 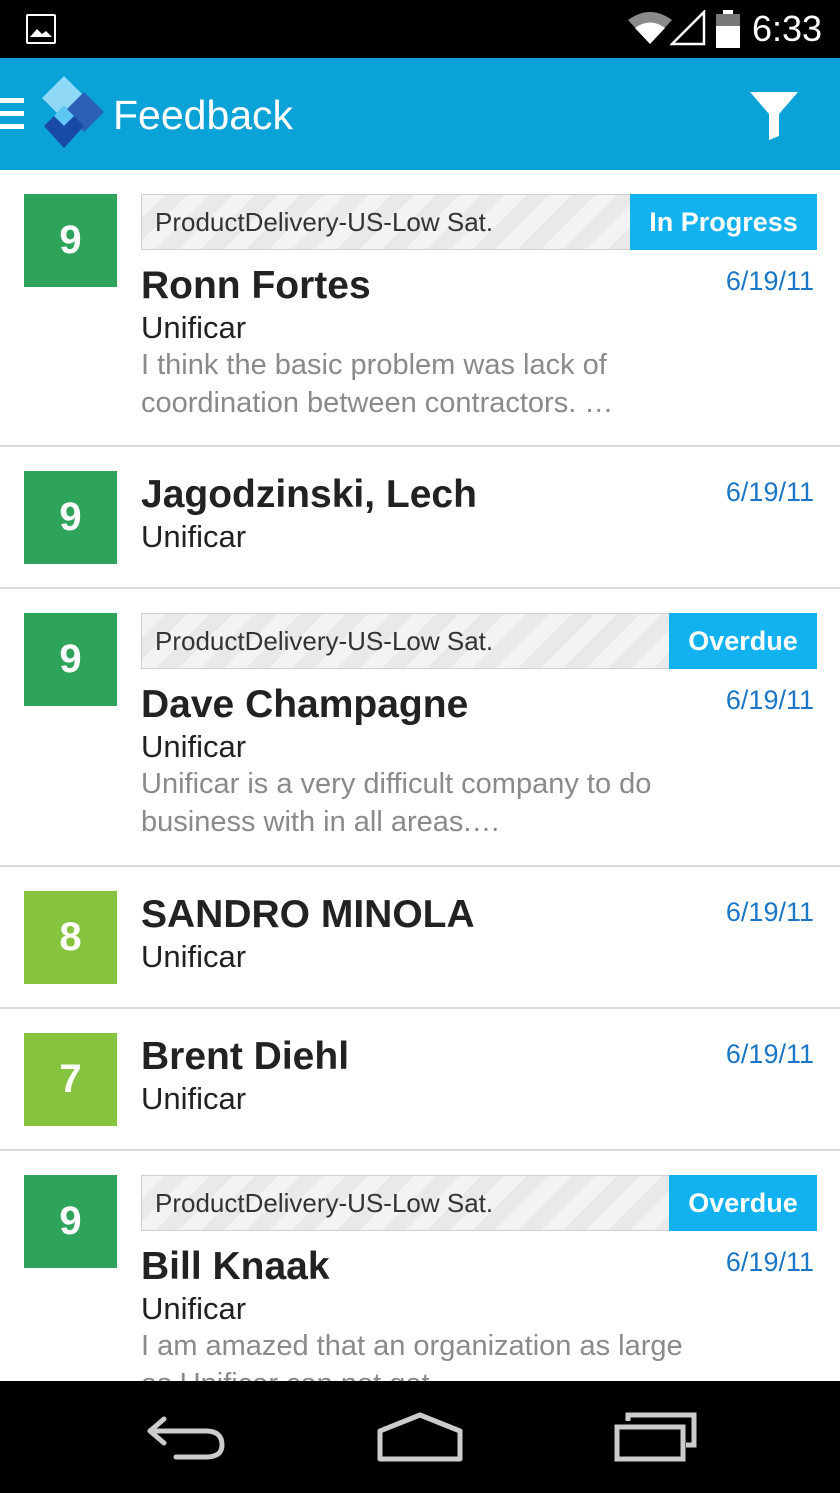 I want to click on battery-icon, so click(x=728, y=29).